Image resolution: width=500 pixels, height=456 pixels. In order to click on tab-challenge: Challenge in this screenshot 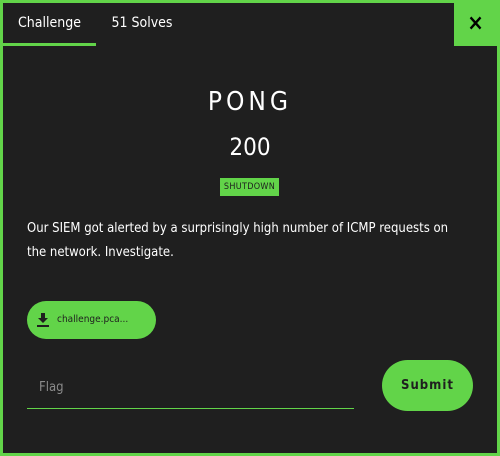, I will do `click(49, 24)`.